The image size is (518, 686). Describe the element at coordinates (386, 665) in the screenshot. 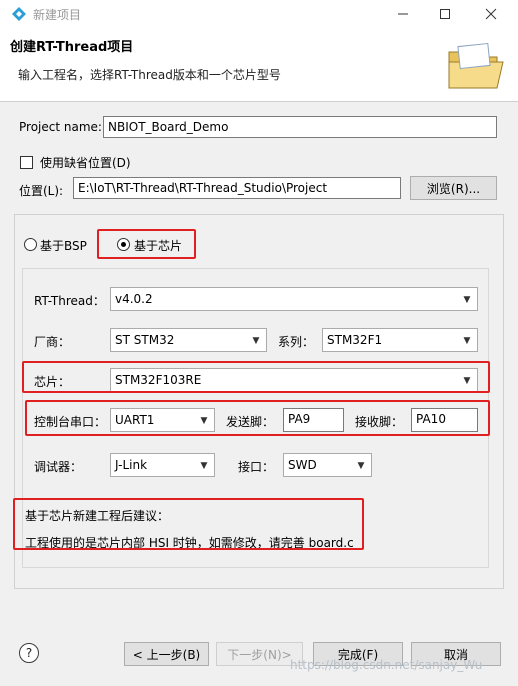

I see `watermark: https://blog.csdn.net/sanjay_Wu` at that location.